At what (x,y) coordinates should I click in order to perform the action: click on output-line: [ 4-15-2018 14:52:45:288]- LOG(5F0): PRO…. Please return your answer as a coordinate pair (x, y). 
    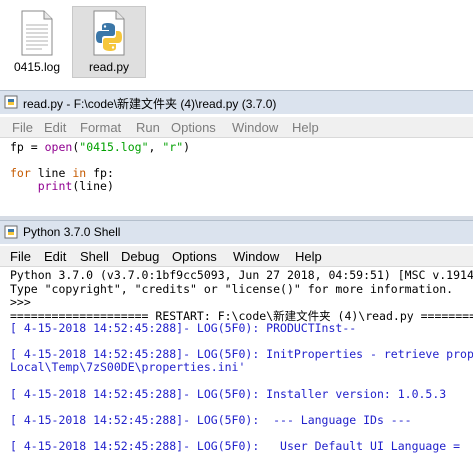
    Looking at the image, I should click on (183, 328).